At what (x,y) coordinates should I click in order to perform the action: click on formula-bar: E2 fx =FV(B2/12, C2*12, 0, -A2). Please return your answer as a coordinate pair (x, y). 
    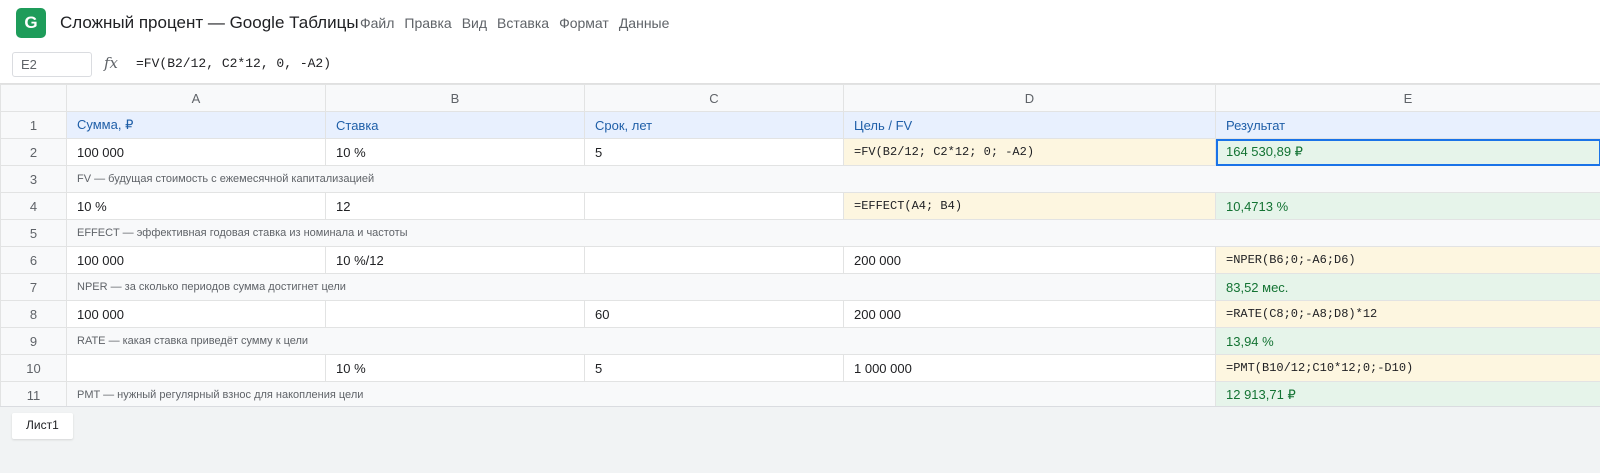
    Looking at the image, I should click on (800, 65).